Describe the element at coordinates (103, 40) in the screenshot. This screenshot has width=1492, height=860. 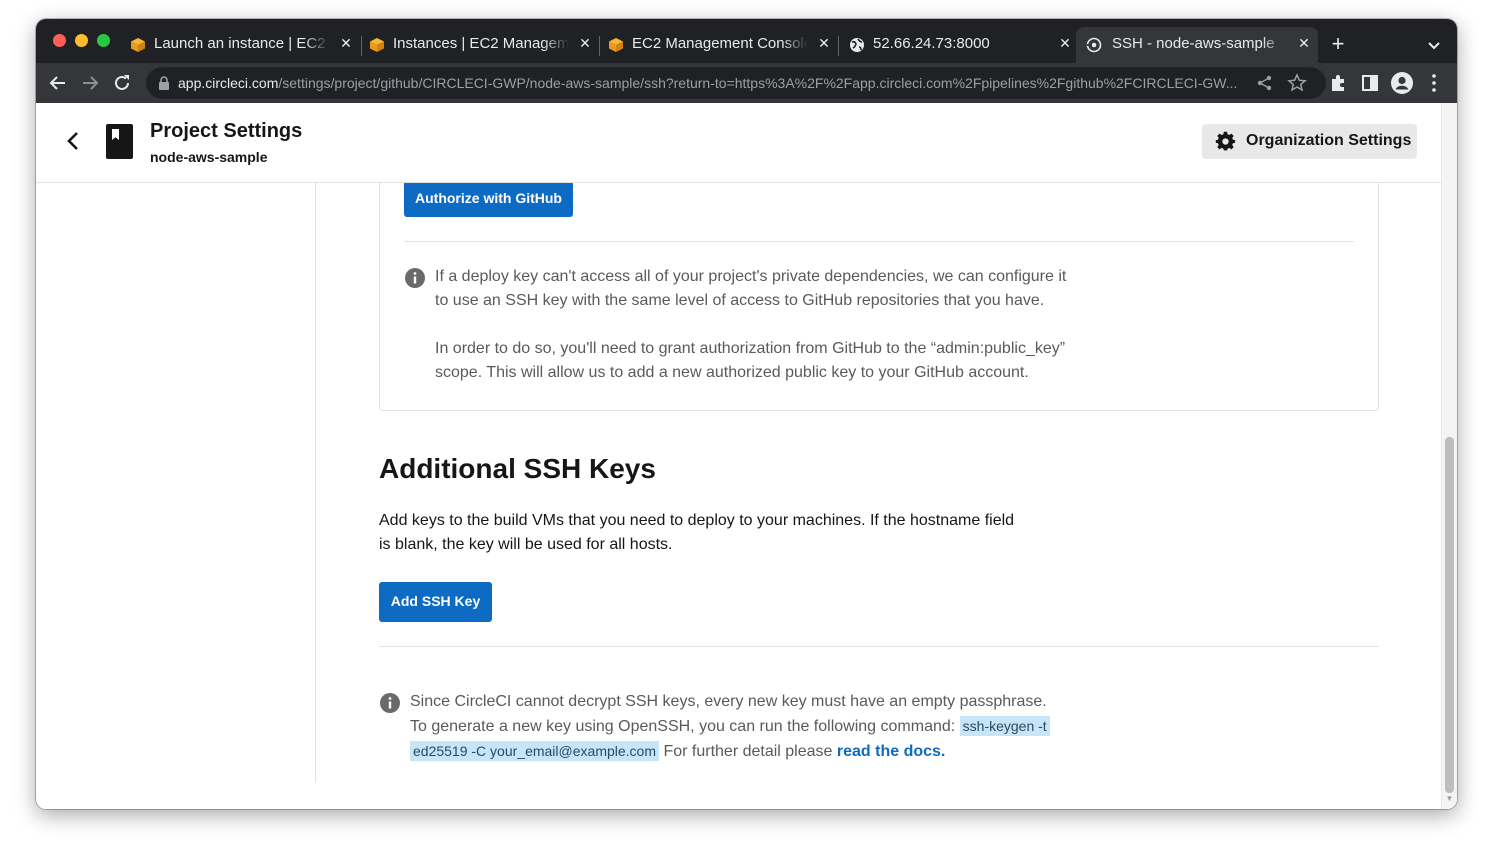
I see `zoom-window-button` at that location.